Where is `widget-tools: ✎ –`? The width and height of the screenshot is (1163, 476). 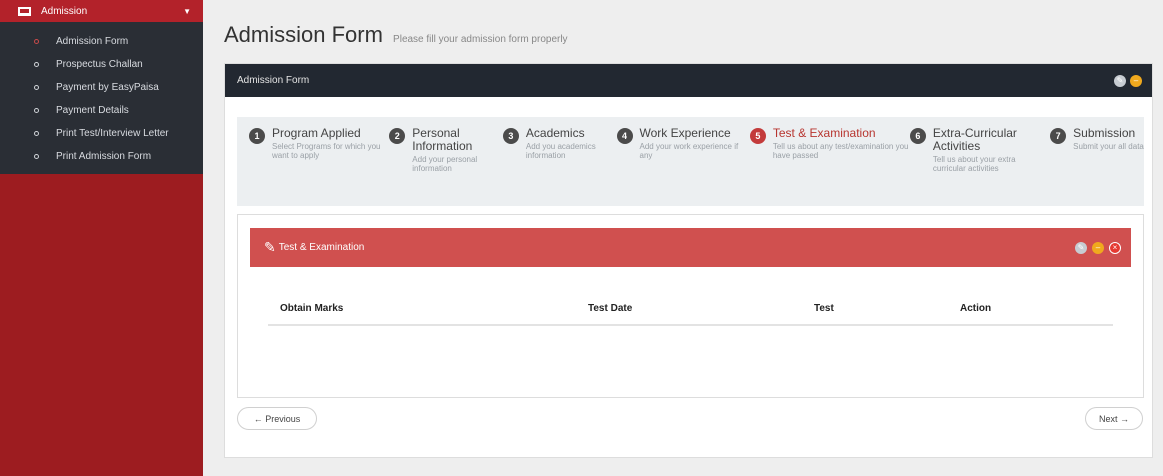
widget-tools: ✎ – is located at coordinates (1128, 80).